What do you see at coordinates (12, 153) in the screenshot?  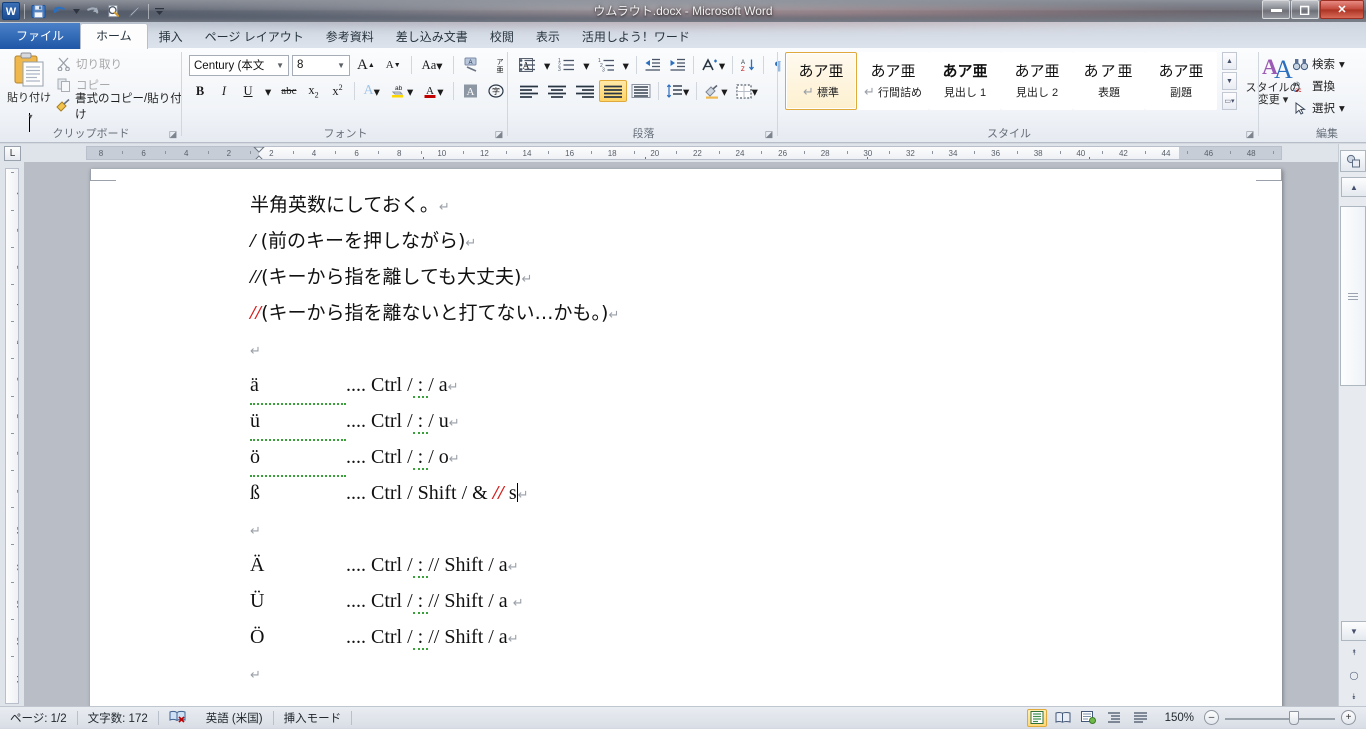 I see `tab-selector-button: L` at bounding box center [12, 153].